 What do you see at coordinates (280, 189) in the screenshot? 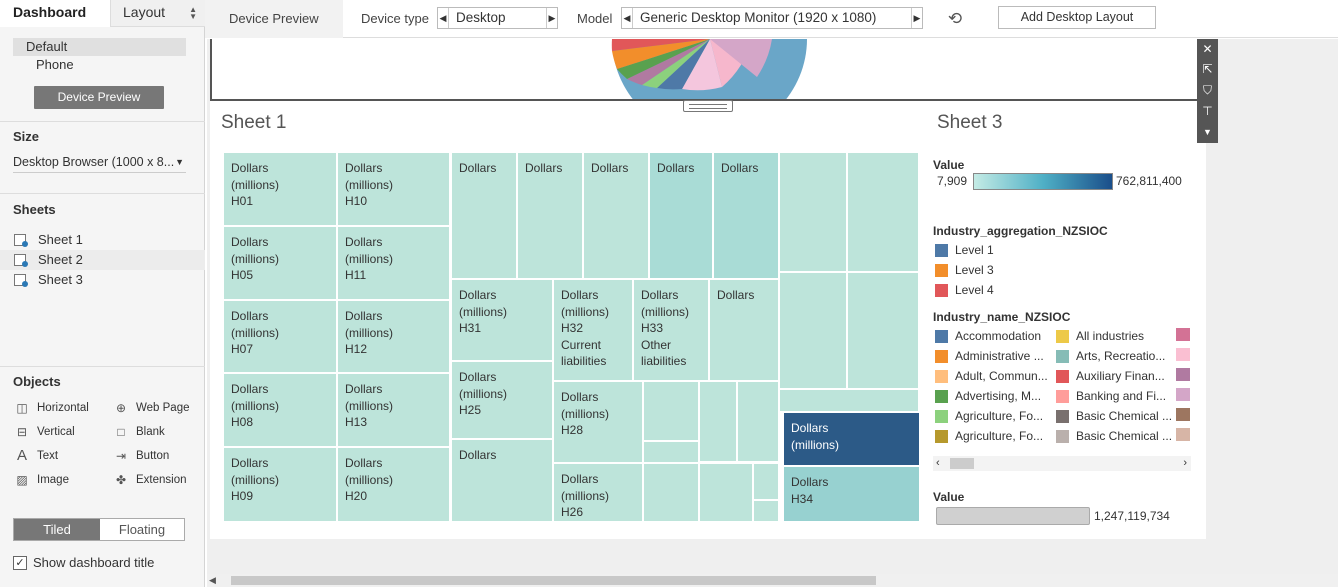
I see `treemap-cell: Dollars (millions) H01` at bounding box center [280, 189].